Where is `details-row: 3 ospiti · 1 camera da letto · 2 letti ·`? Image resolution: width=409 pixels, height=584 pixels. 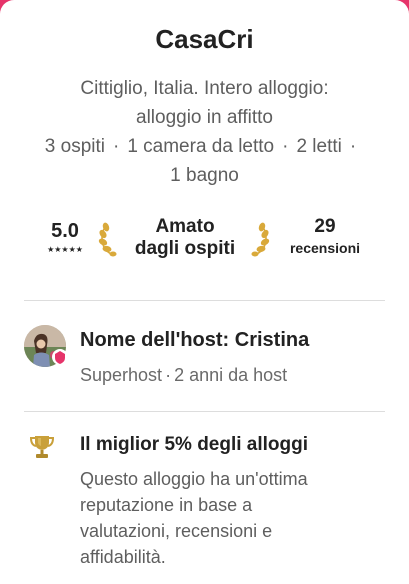 details-row: 3 ospiti · 1 camera da letto · 2 letti · is located at coordinates (204, 146).